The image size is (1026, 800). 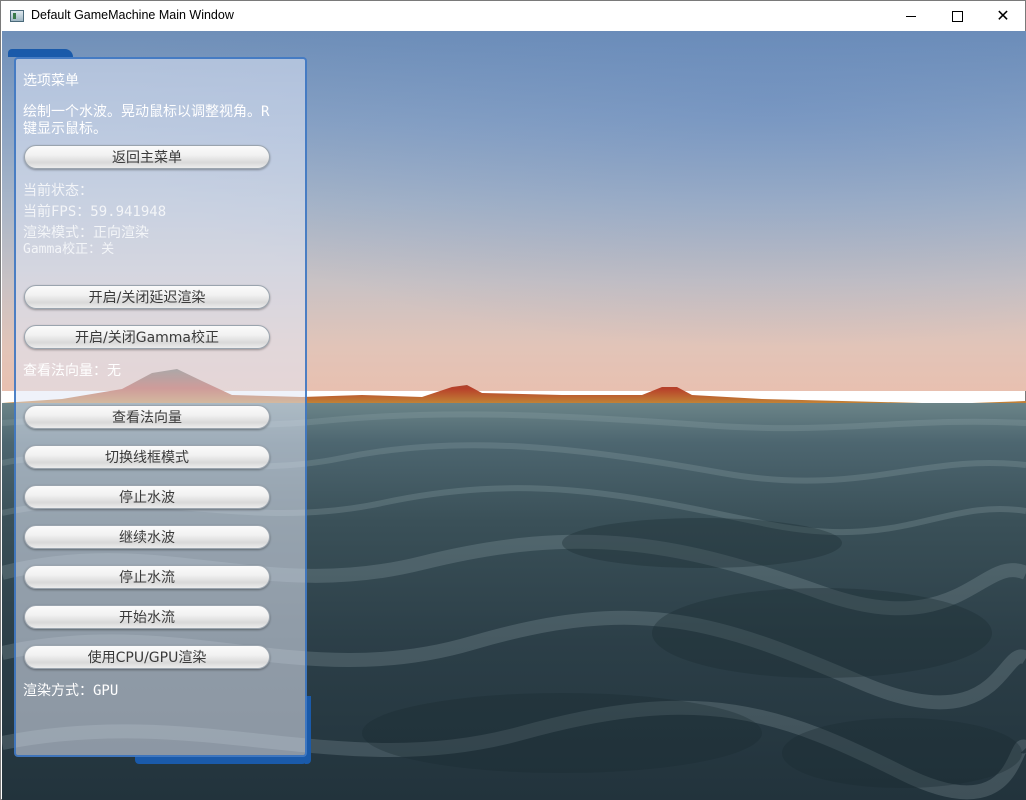 What do you see at coordinates (17, 16) in the screenshot?
I see `app-icon` at bounding box center [17, 16].